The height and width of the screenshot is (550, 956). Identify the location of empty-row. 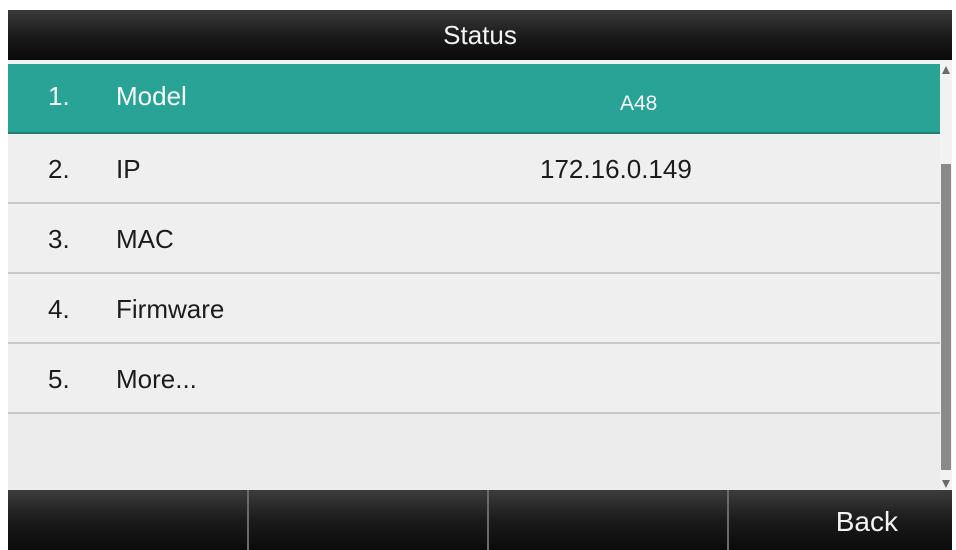
(474, 449).